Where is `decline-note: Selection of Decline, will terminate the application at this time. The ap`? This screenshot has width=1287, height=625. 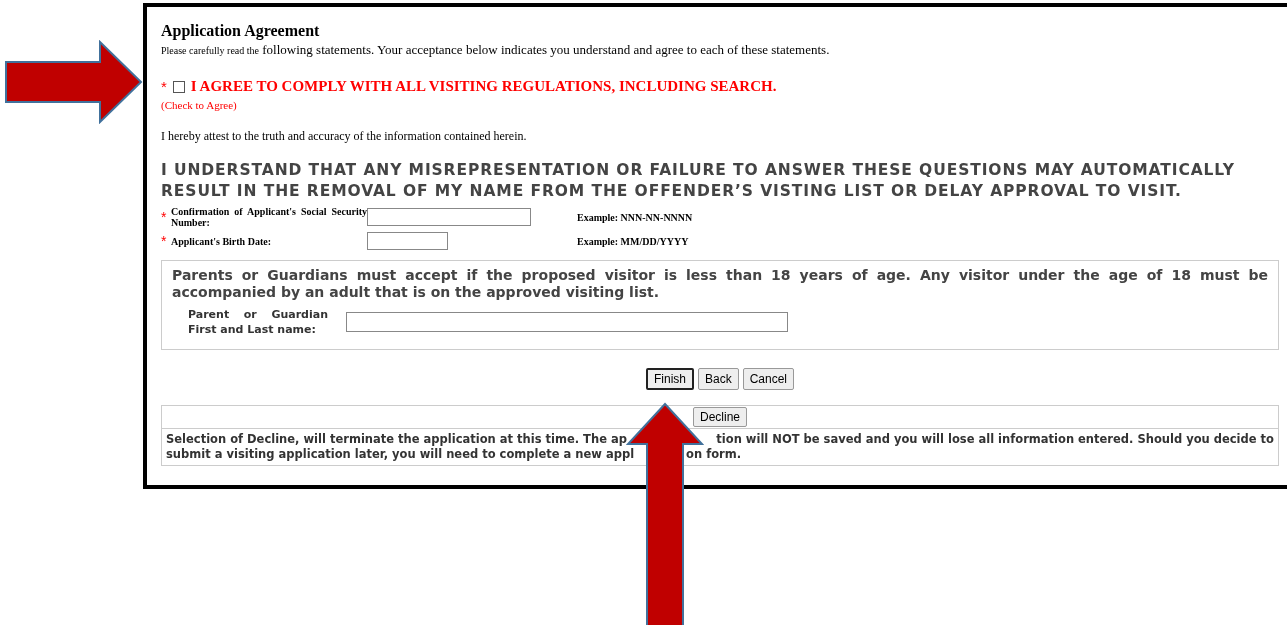 decline-note: Selection of Decline, will terminate the application at this time. The ap is located at coordinates (396, 439).